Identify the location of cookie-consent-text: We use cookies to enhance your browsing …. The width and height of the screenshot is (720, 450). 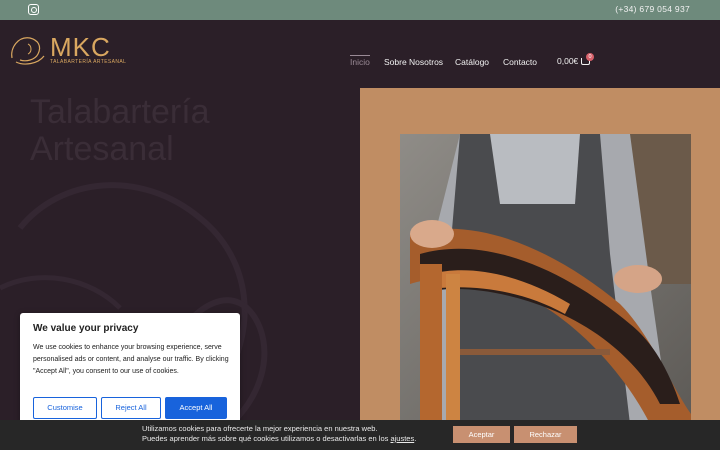
(131, 359).